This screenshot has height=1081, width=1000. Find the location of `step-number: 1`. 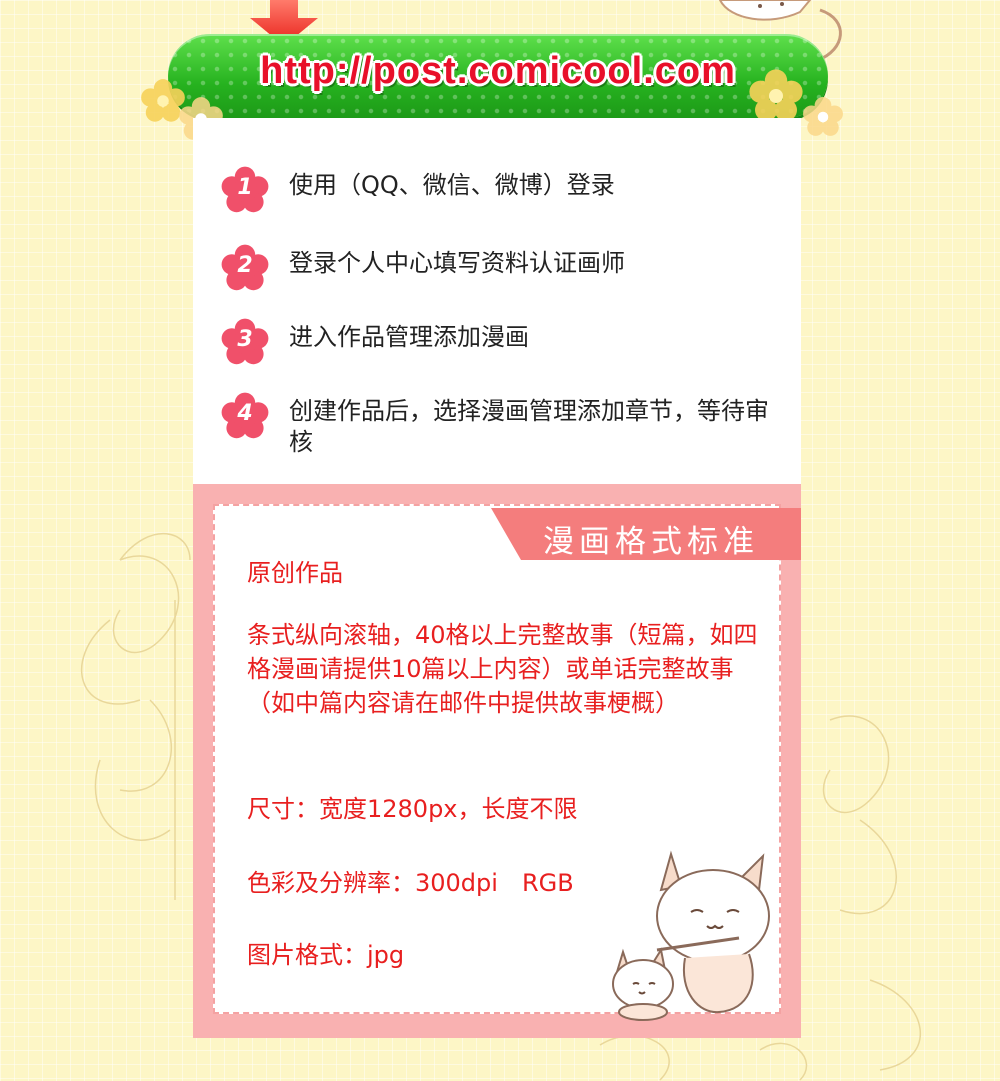

step-number: 1 is located at coordinates (245, 187).